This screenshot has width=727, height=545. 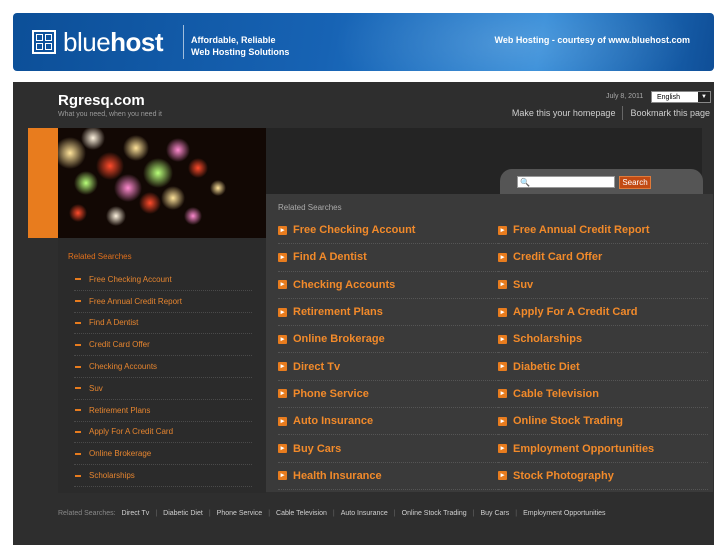 What do you see at coordinates (388, 395) in the screenshot?
I see `related-search-link: ▸ Phone Service` at bounding box center [388, 395].